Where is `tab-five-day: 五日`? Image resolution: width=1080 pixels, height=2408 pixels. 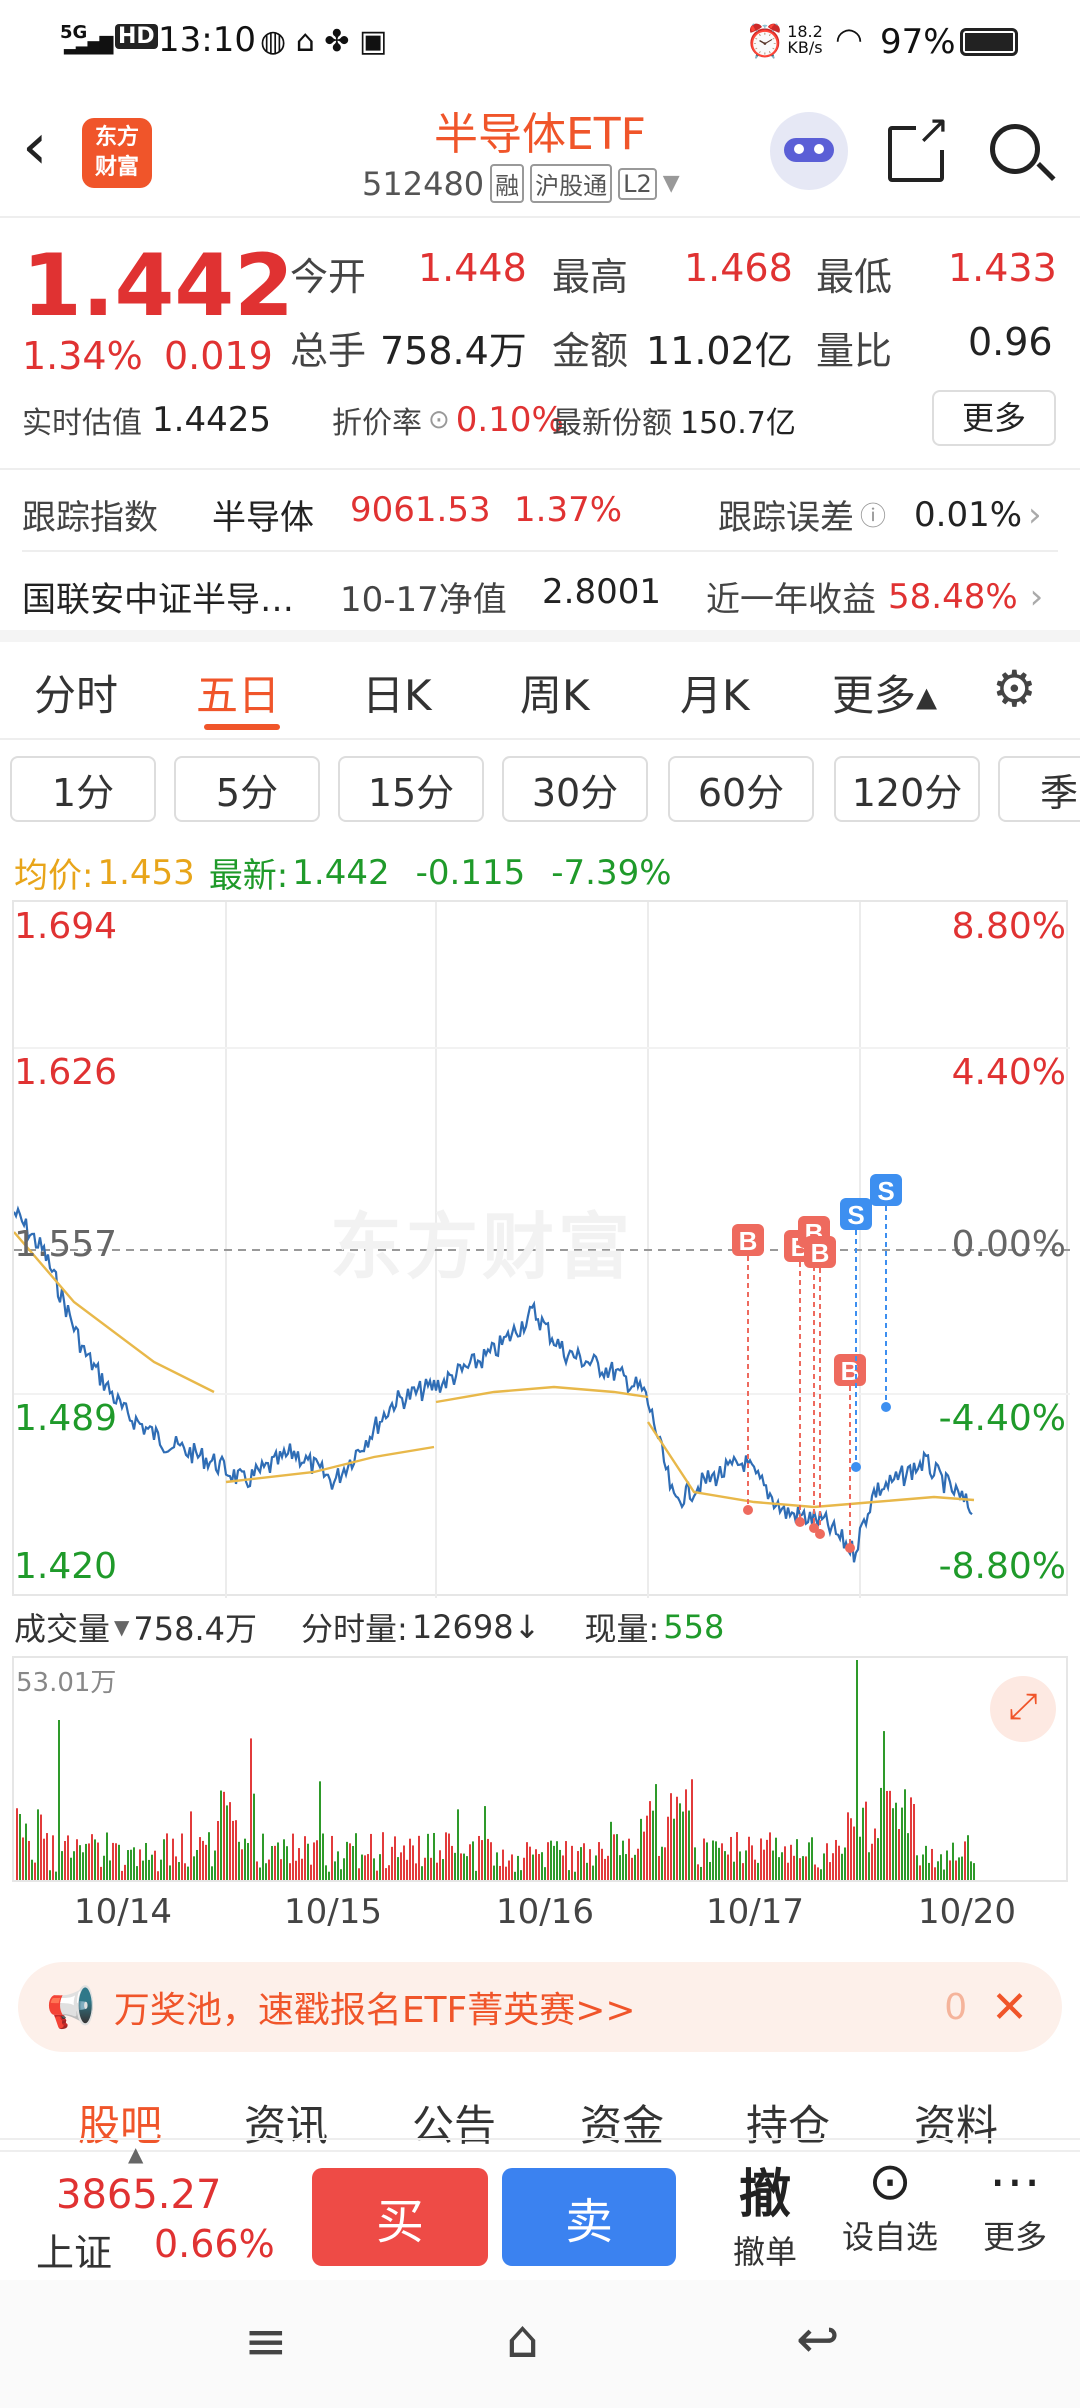 tab-five-day: 五日 is located at coordinates (238, 692).